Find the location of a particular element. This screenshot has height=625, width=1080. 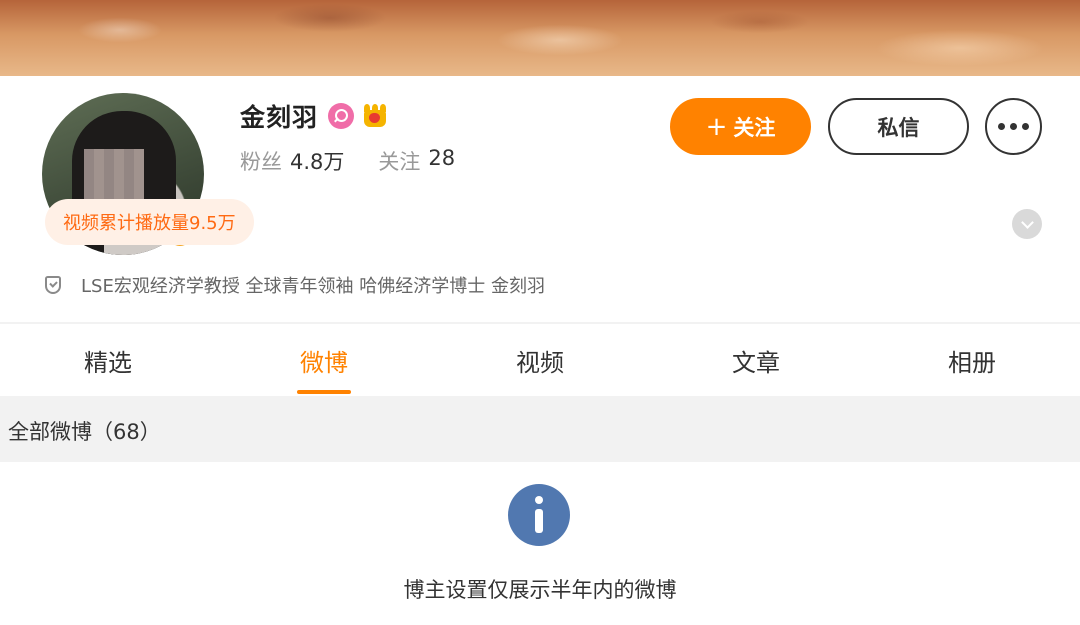

following-label: 关注 is located at coordinates (399, 161).